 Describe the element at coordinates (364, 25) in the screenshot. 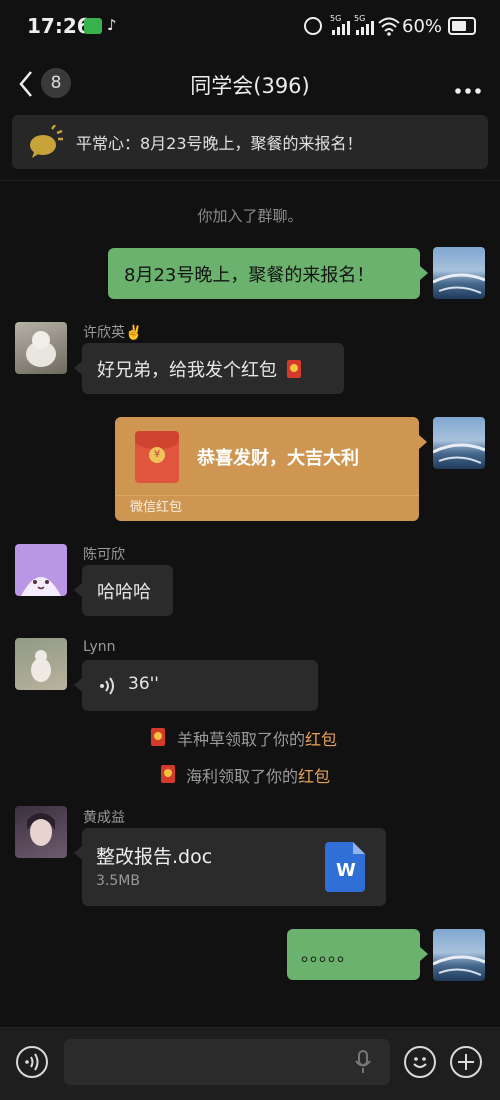

I see `signal-icon-2: 5G` at that location.